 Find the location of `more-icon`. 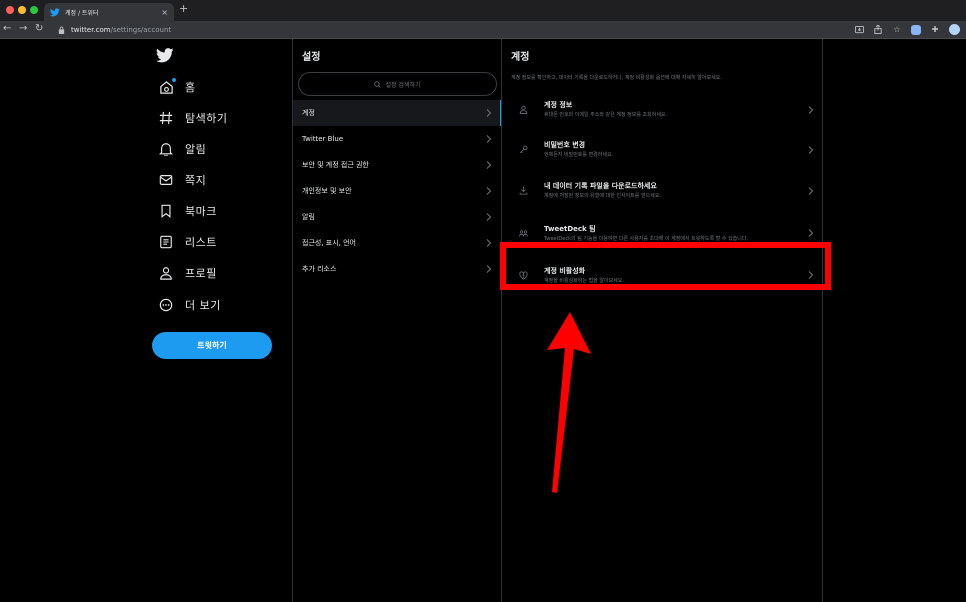

more-icon is located at coordinates (166, 305).